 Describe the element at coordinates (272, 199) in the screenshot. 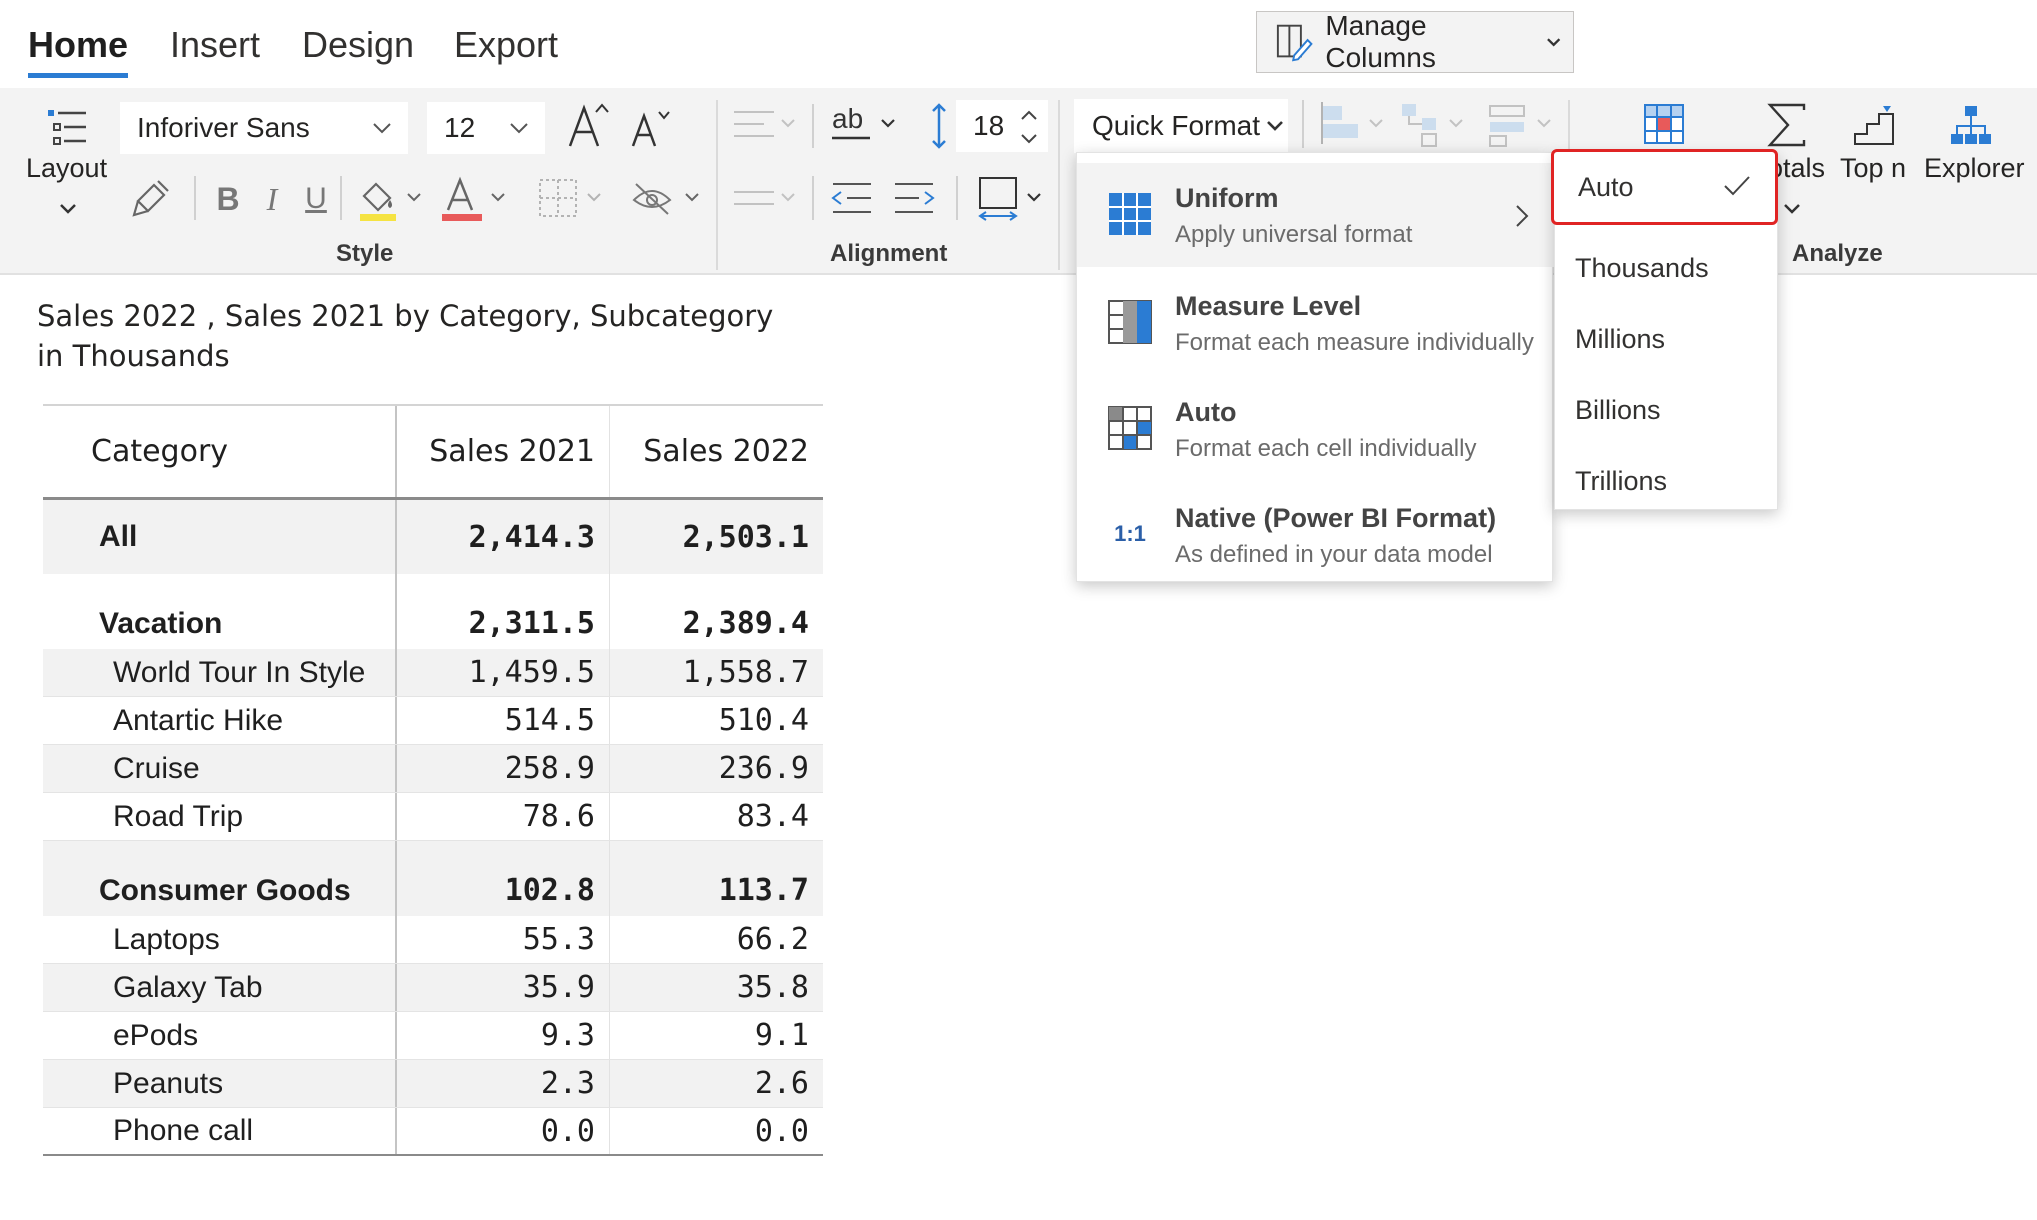

I see `italic-icon: I` at that location.